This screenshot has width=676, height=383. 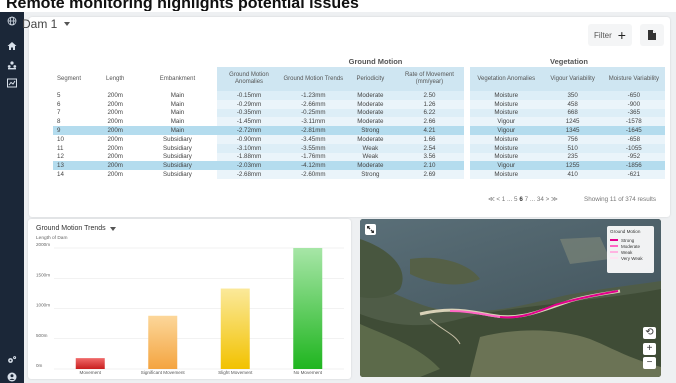 I want to click on dam-selector: Dam 1, so click(x=46, y=24).